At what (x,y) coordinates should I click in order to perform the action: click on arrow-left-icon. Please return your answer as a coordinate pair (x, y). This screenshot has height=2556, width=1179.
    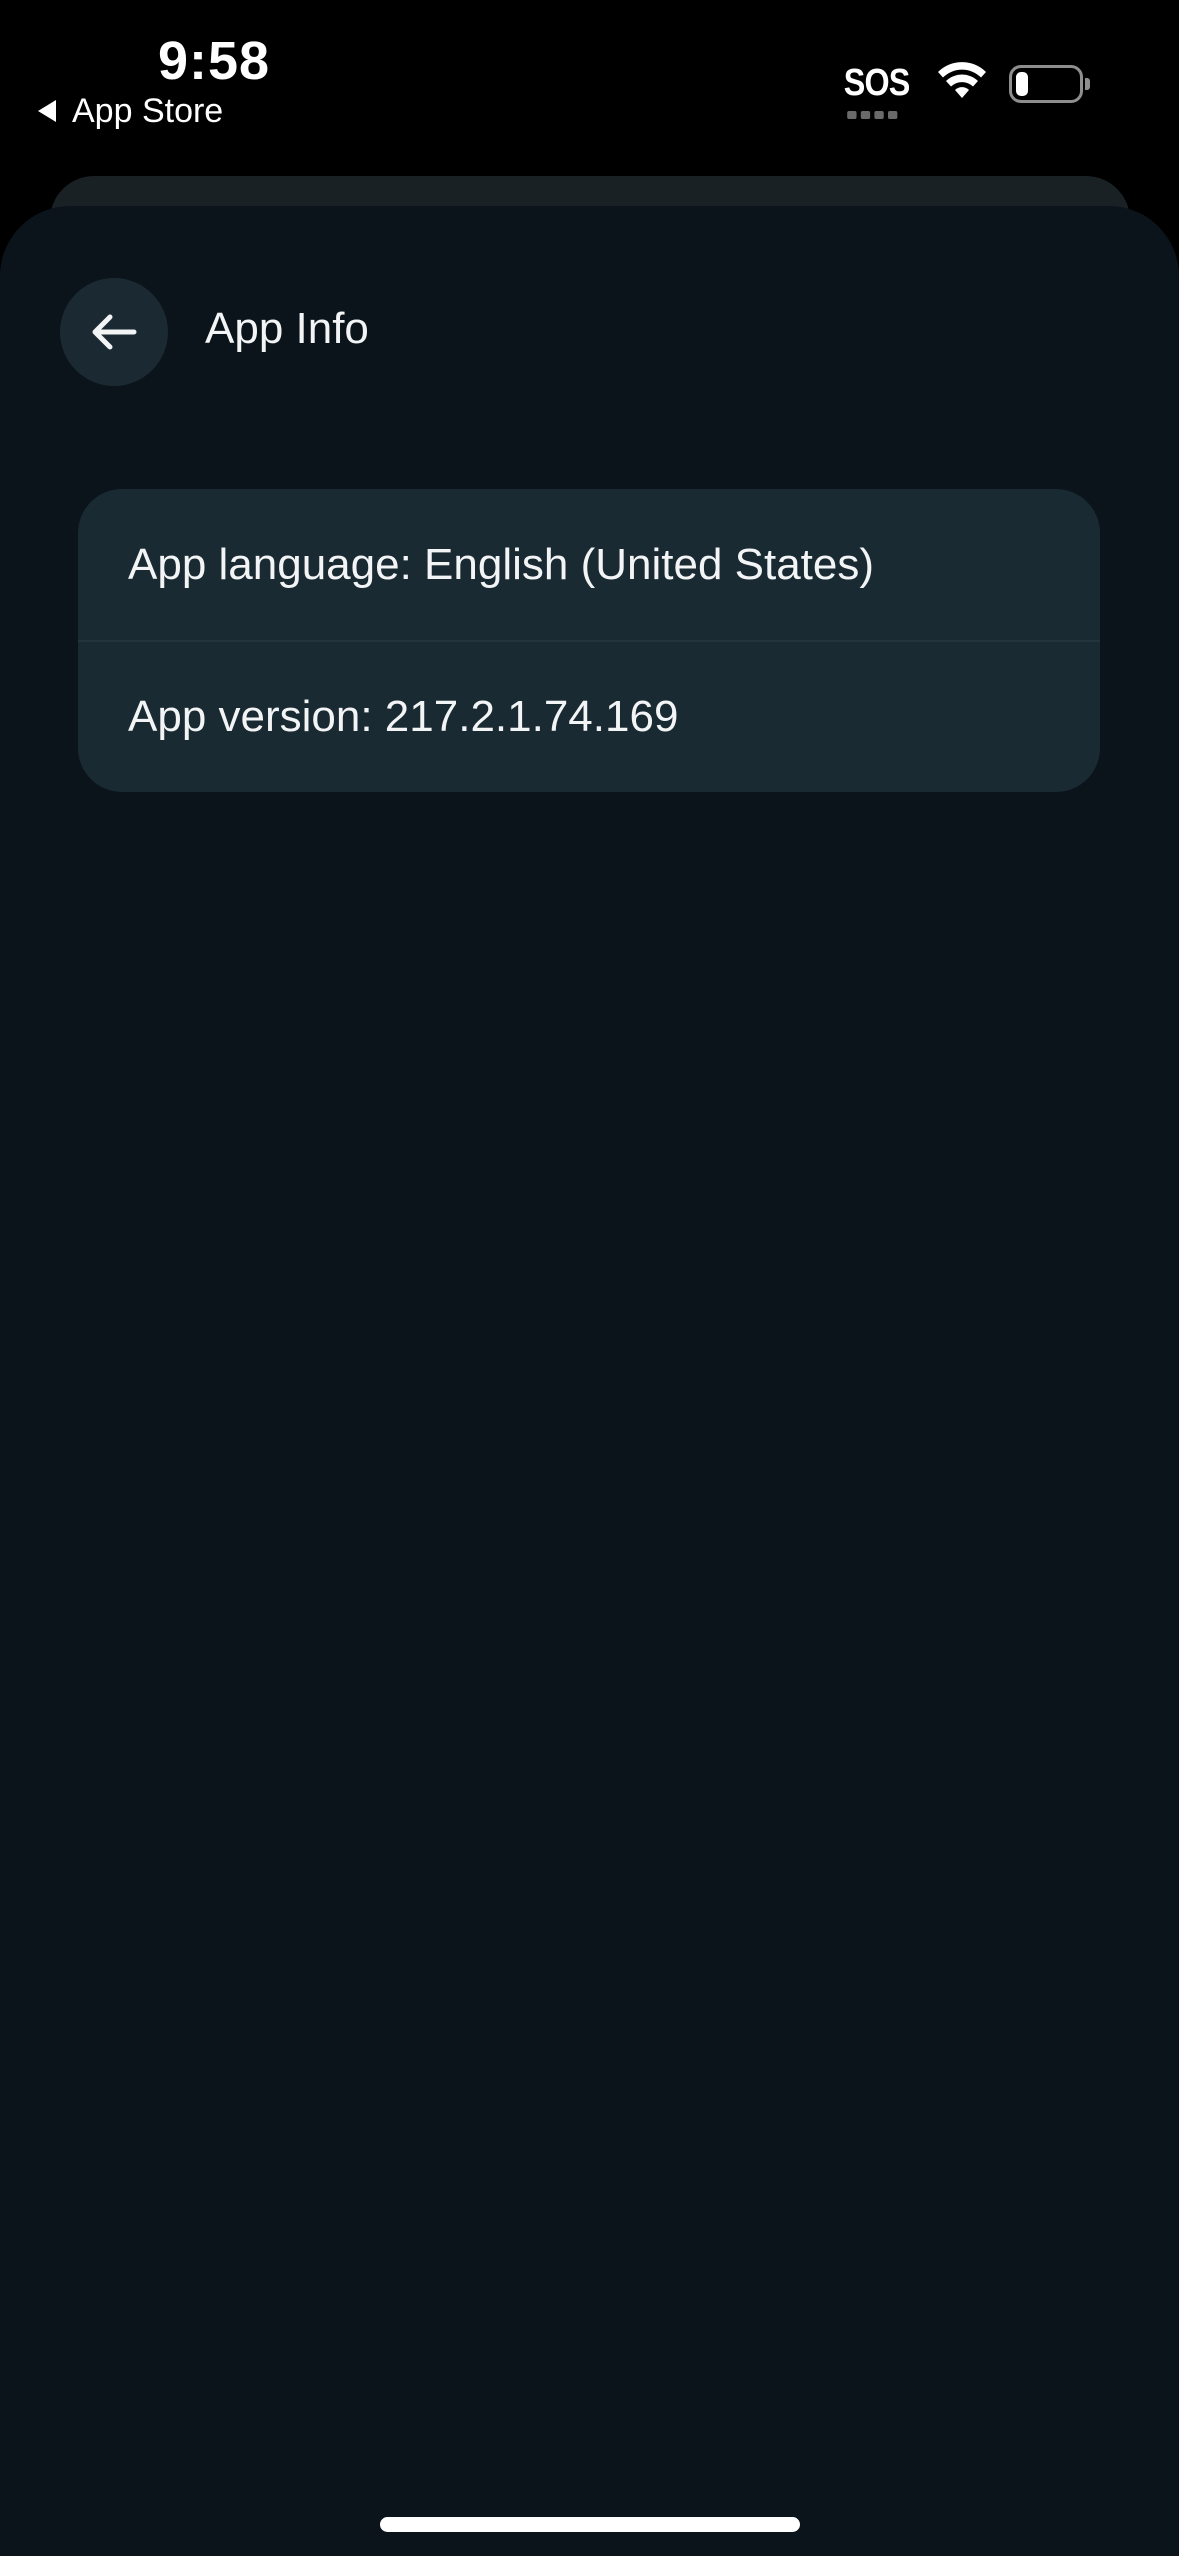
    Looking at the image, I should click on (114, 332).